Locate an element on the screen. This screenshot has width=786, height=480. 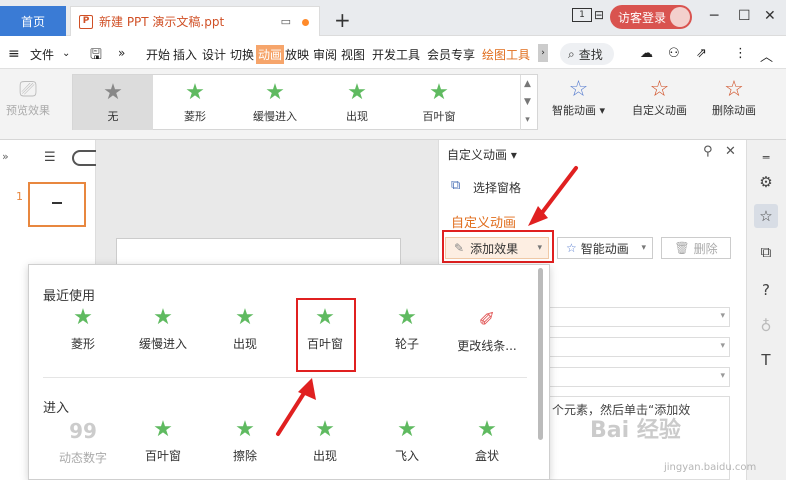
number-icon: 99 is located at coordinates (83, 431).